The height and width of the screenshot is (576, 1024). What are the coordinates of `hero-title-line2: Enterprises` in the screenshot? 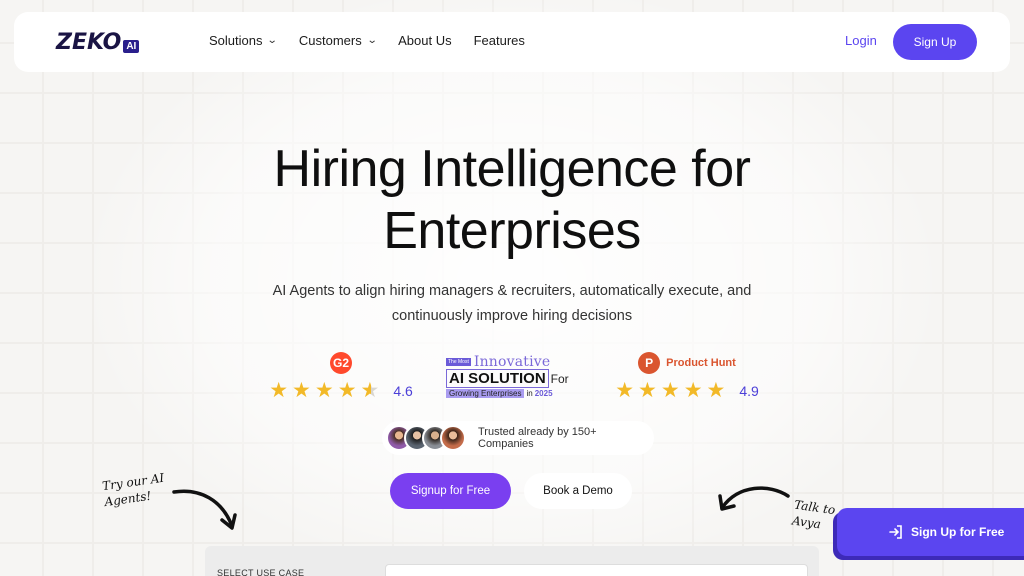 It's located at (512, 231).